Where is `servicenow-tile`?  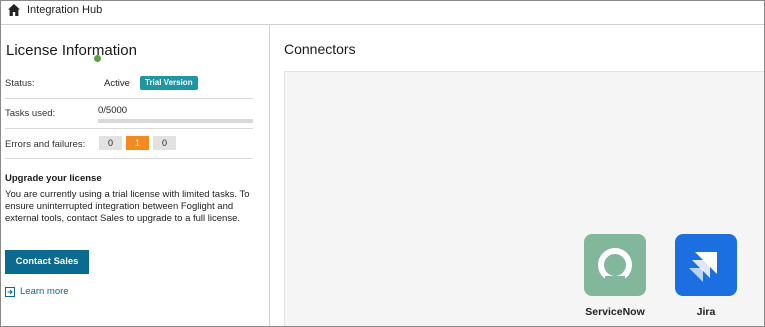
servicenow-tile is located at coordinates (615, 265).